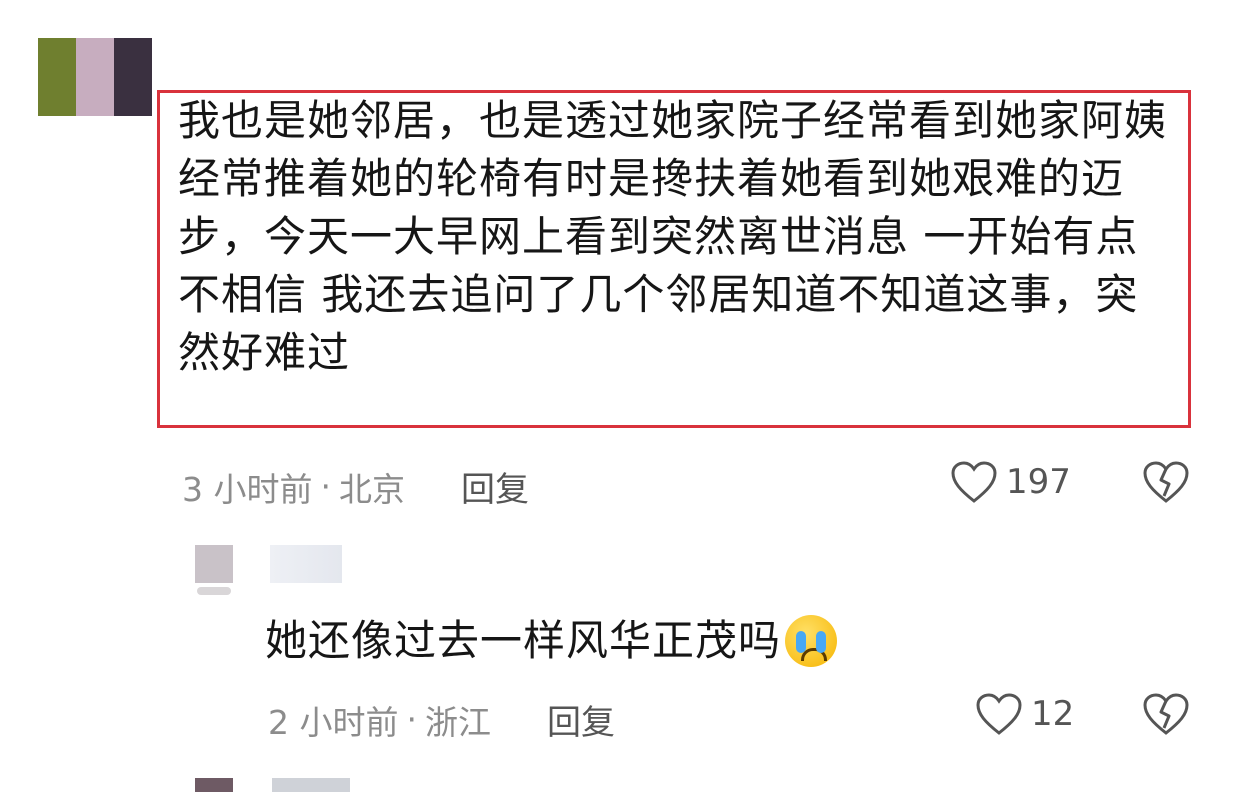 This screenshot has height=792, width=1242. Describe the element at coordinates (95, 77) in the screenshot. I see `avatar` at that location.